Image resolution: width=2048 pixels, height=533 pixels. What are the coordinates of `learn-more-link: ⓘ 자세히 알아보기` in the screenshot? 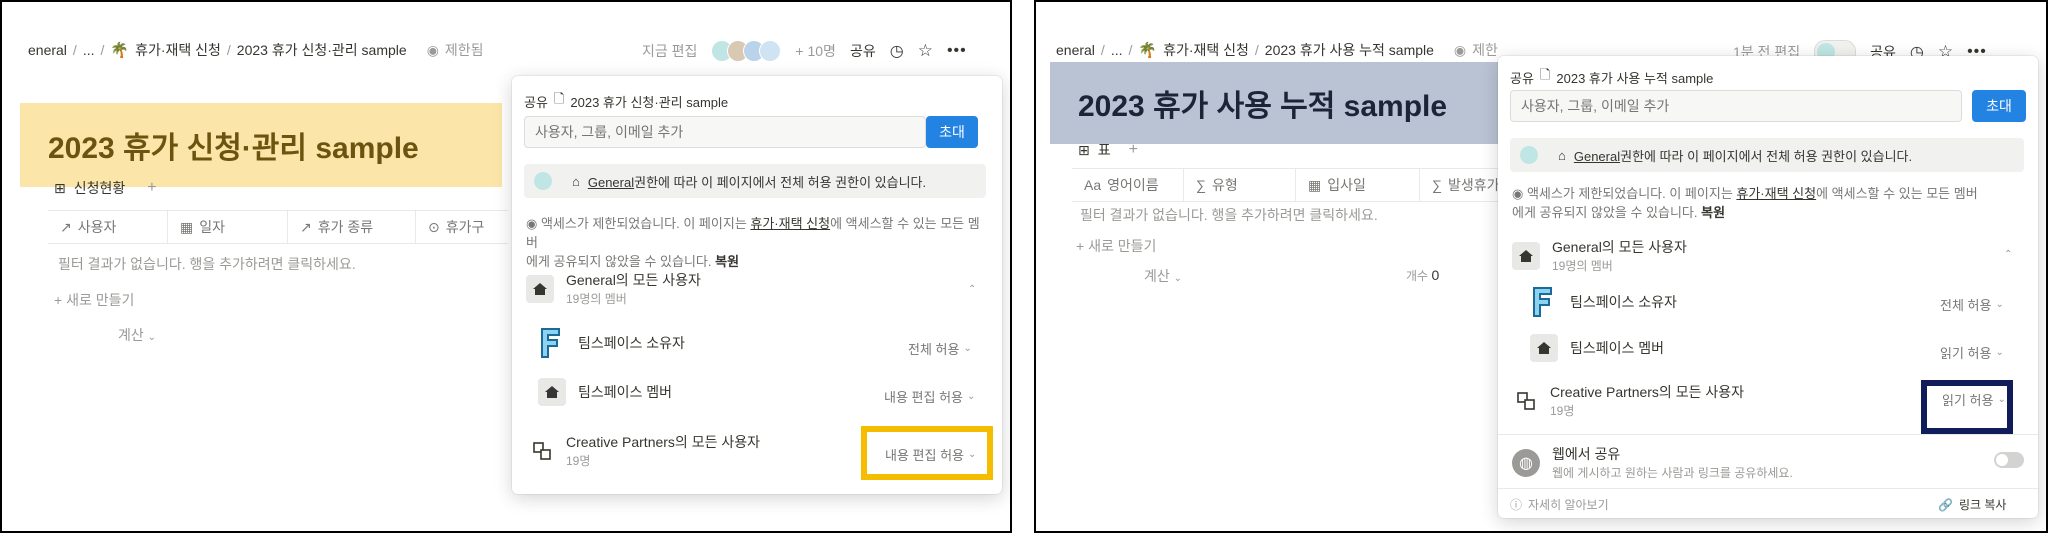 It's located at (1559, 504).